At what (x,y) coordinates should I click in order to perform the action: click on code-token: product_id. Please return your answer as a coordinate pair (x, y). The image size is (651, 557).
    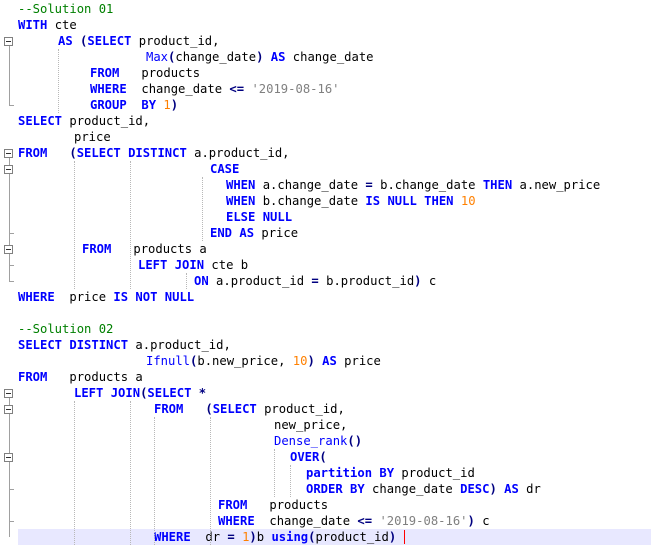
    Looking at the image, I should click on (434, 473).